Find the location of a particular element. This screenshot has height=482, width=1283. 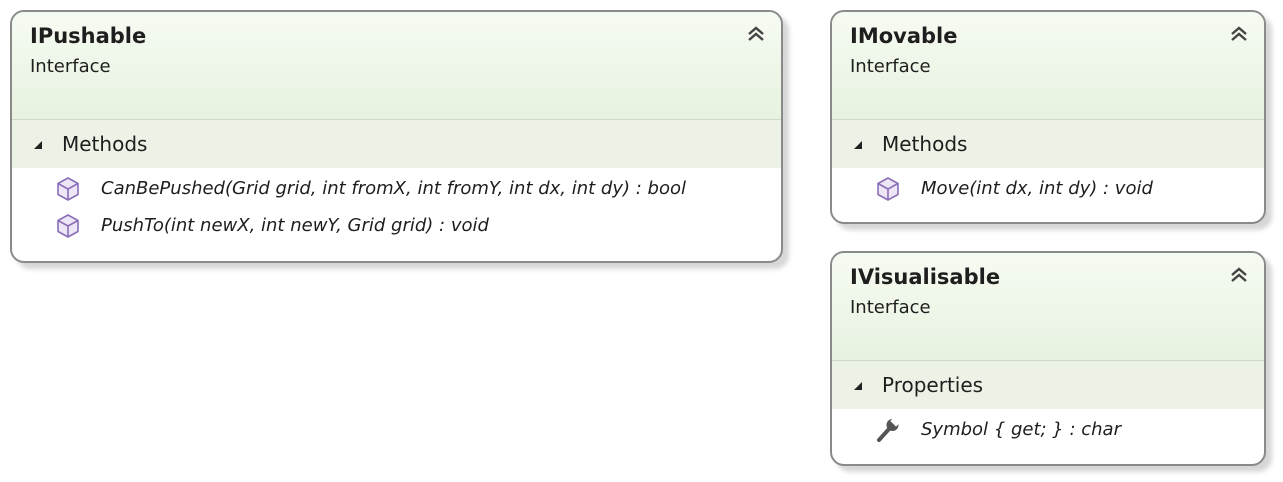

ipushable-header: IPushable Interface is located at coordinates (396, 66).